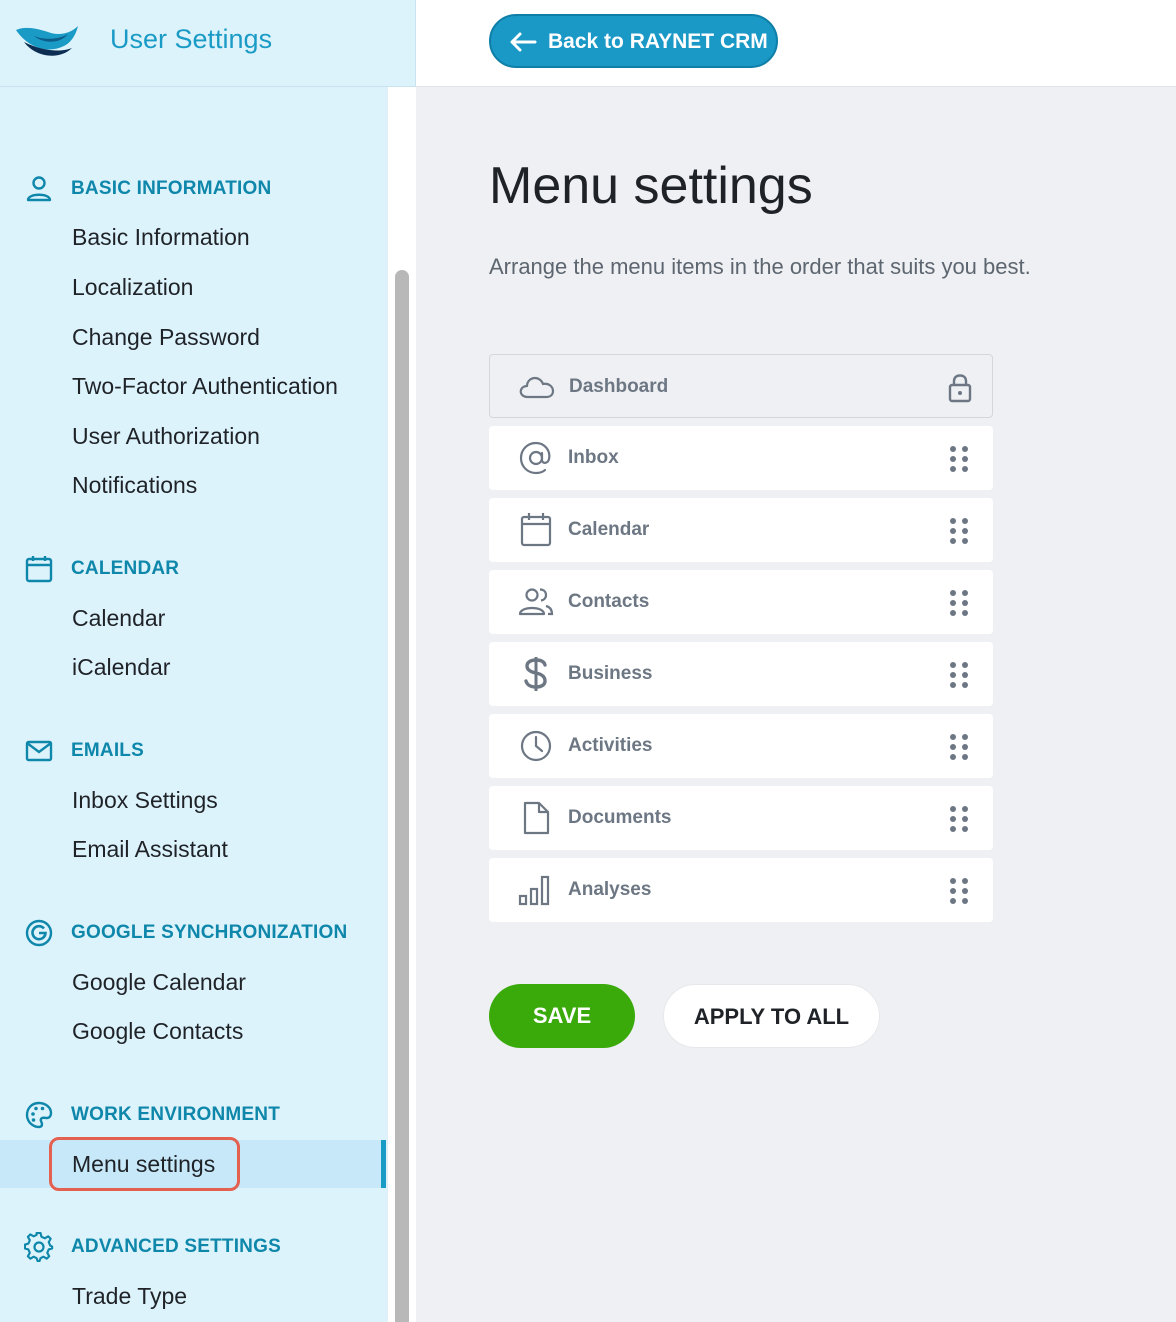  What do you see at coordinates (741, 530) in the screenshot?
I see `menu-item-calendar: Calendar` at bounding box center [741, 530].